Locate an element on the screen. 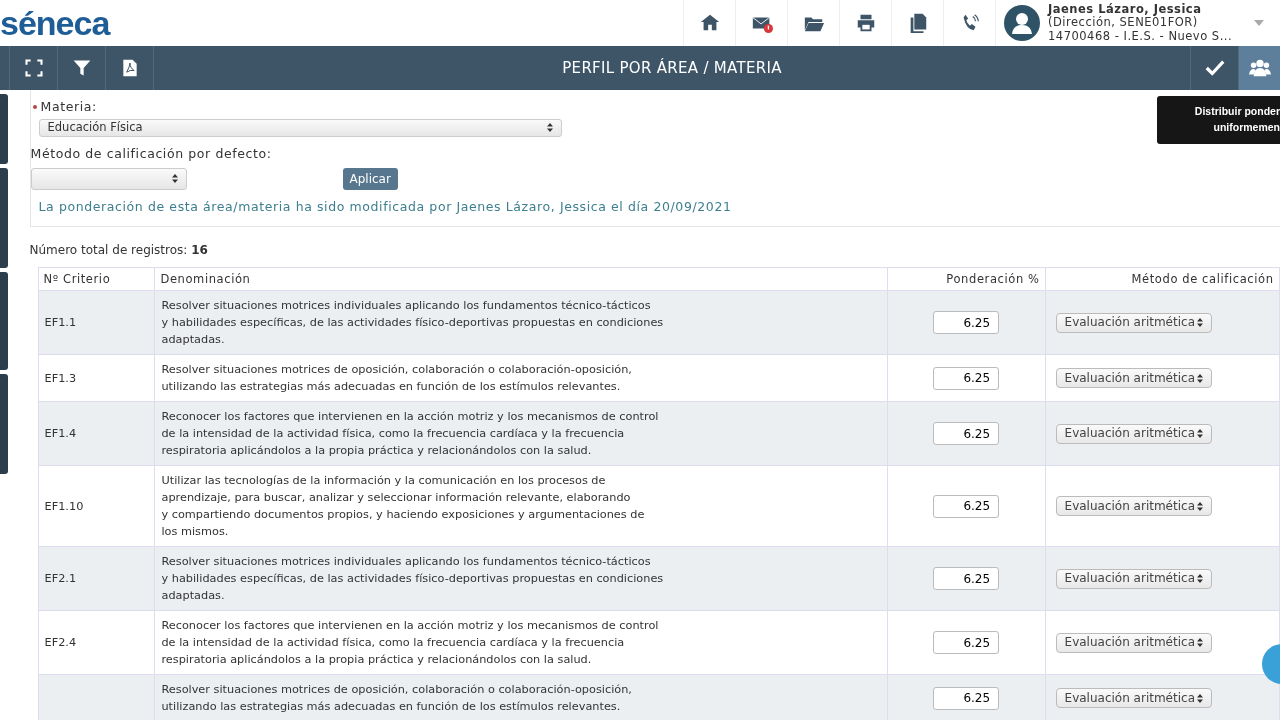 Image resolution: width=1280 pixels, height=720 pixels. criterion-code: EF1.3 is located at coordinates (60, 378).